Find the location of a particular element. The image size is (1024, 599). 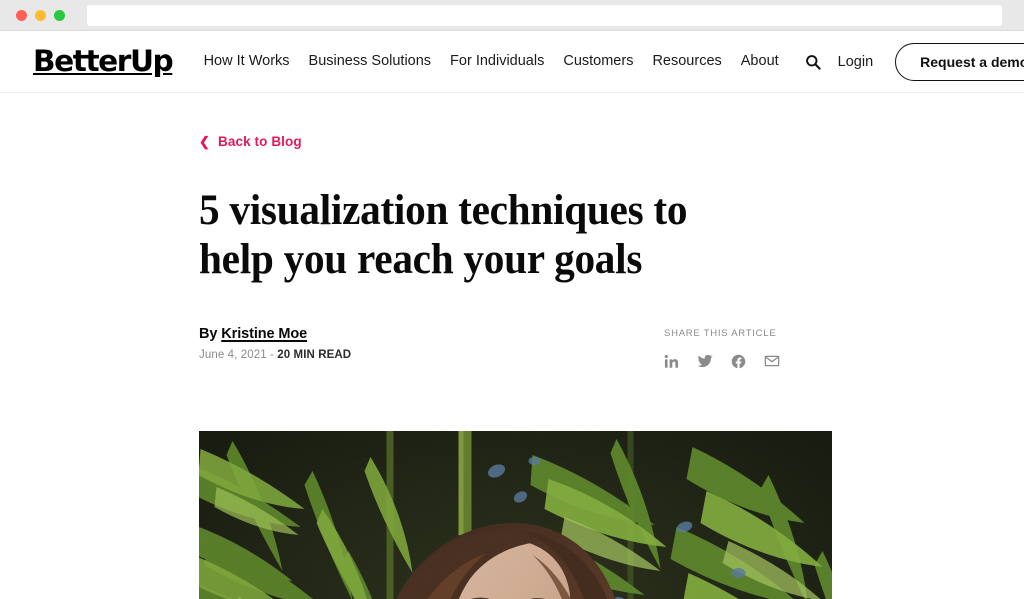

email-icon is located at coordinates (772, 361).